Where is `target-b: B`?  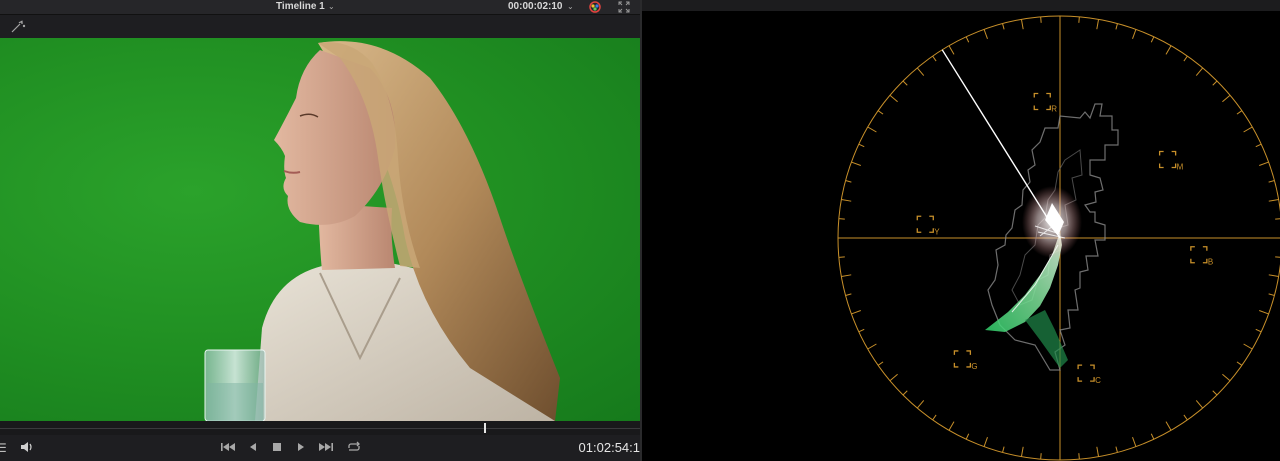
target-b: B is located at coordinates (1201, 256).